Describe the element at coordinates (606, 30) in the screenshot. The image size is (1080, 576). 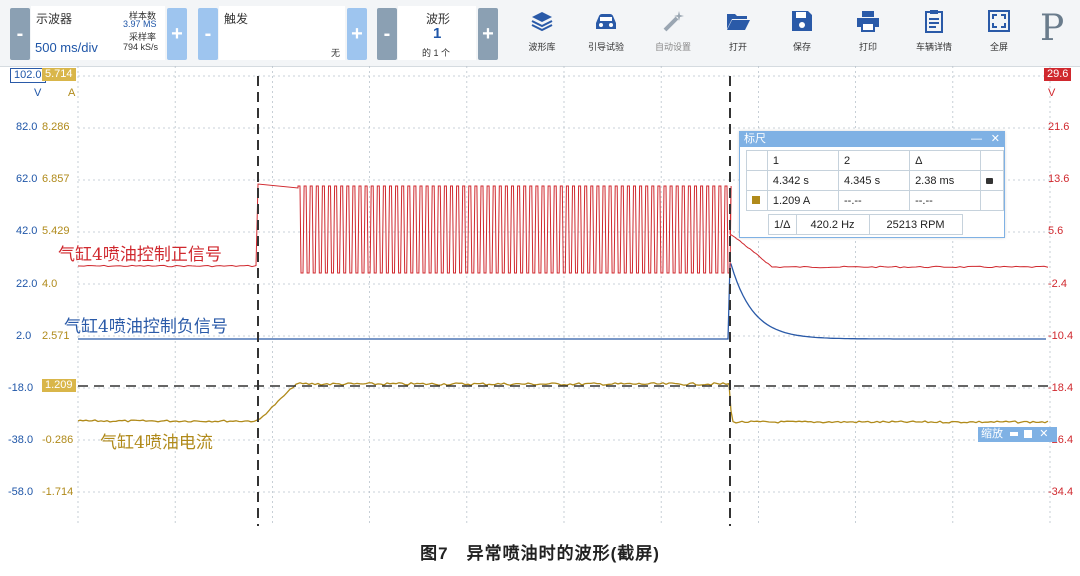
I see `guided-test-button: 引导试验` at that location.